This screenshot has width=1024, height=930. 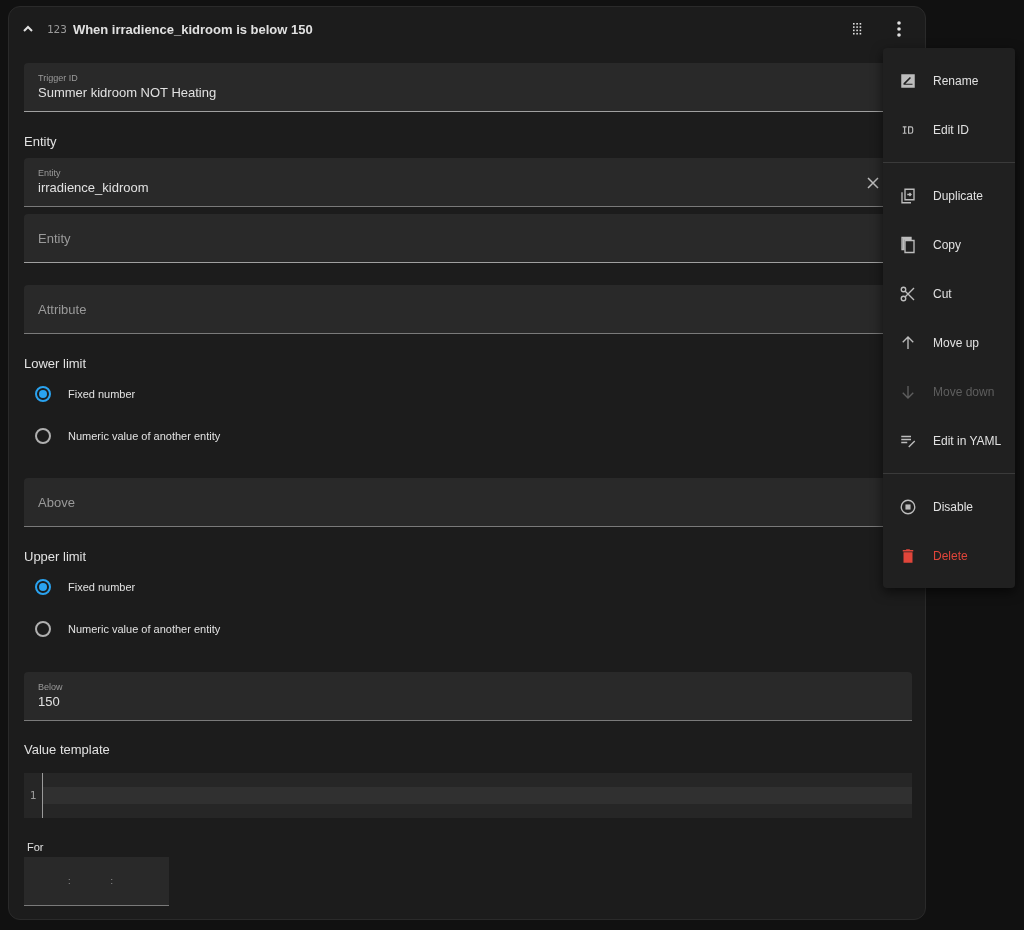 I want to click on clear-icon, so click(x=873, y=183).